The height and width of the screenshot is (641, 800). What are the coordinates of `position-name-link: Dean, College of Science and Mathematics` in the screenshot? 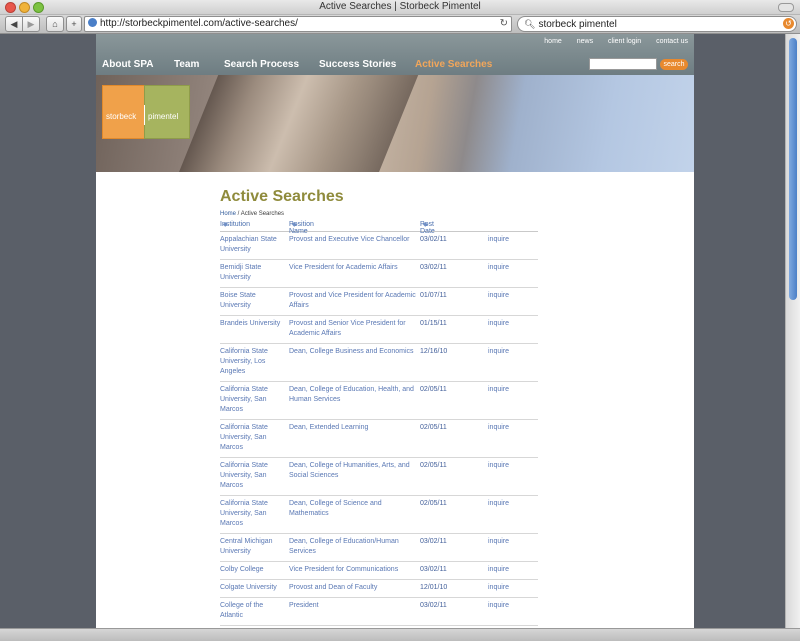 It's located at (354, 509).